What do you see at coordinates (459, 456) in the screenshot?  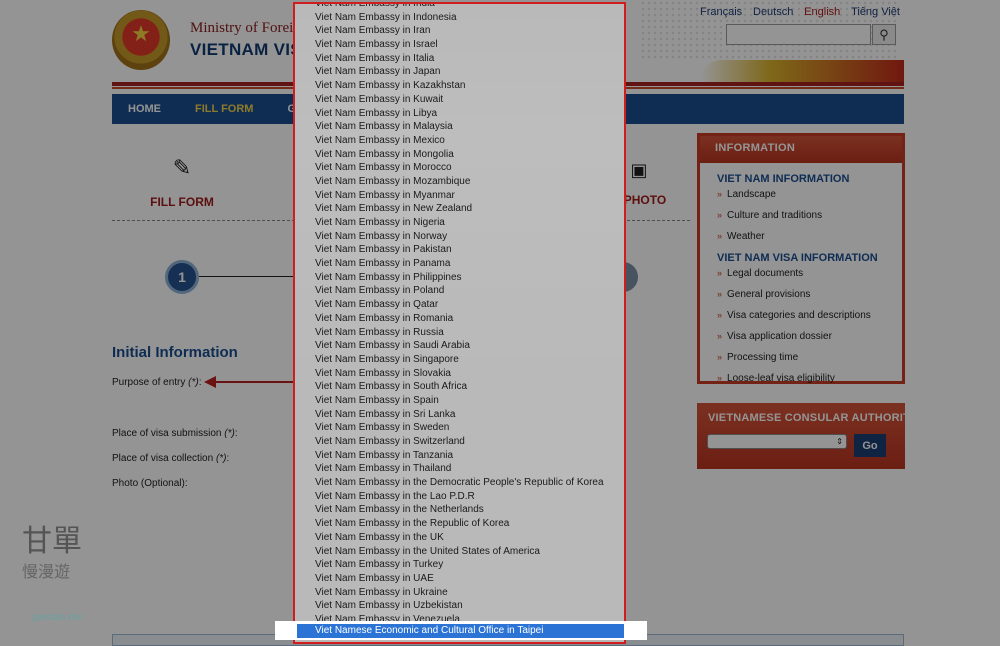 I see `dropdown-option: Viet Nam Embassy in Tanzania` at bounding box center [459, 456].